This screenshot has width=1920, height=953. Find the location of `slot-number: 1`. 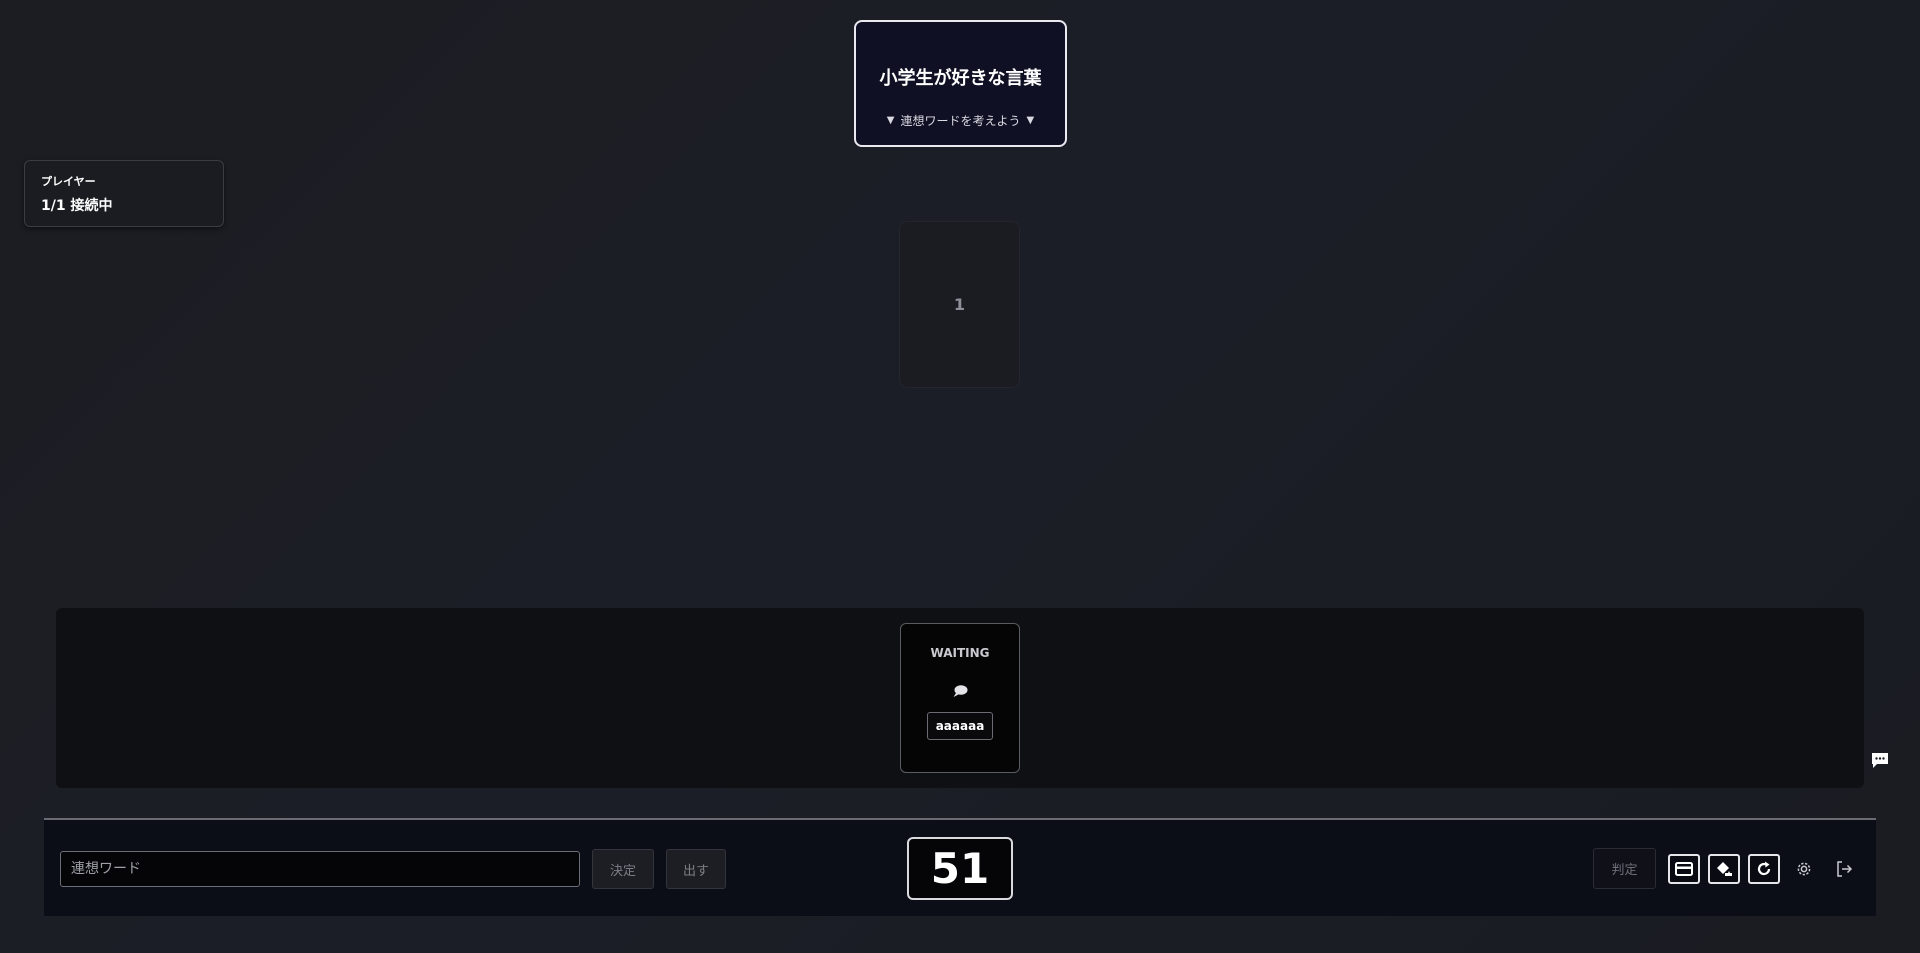

slot-number: 1 is located at coordinates (959, 304).